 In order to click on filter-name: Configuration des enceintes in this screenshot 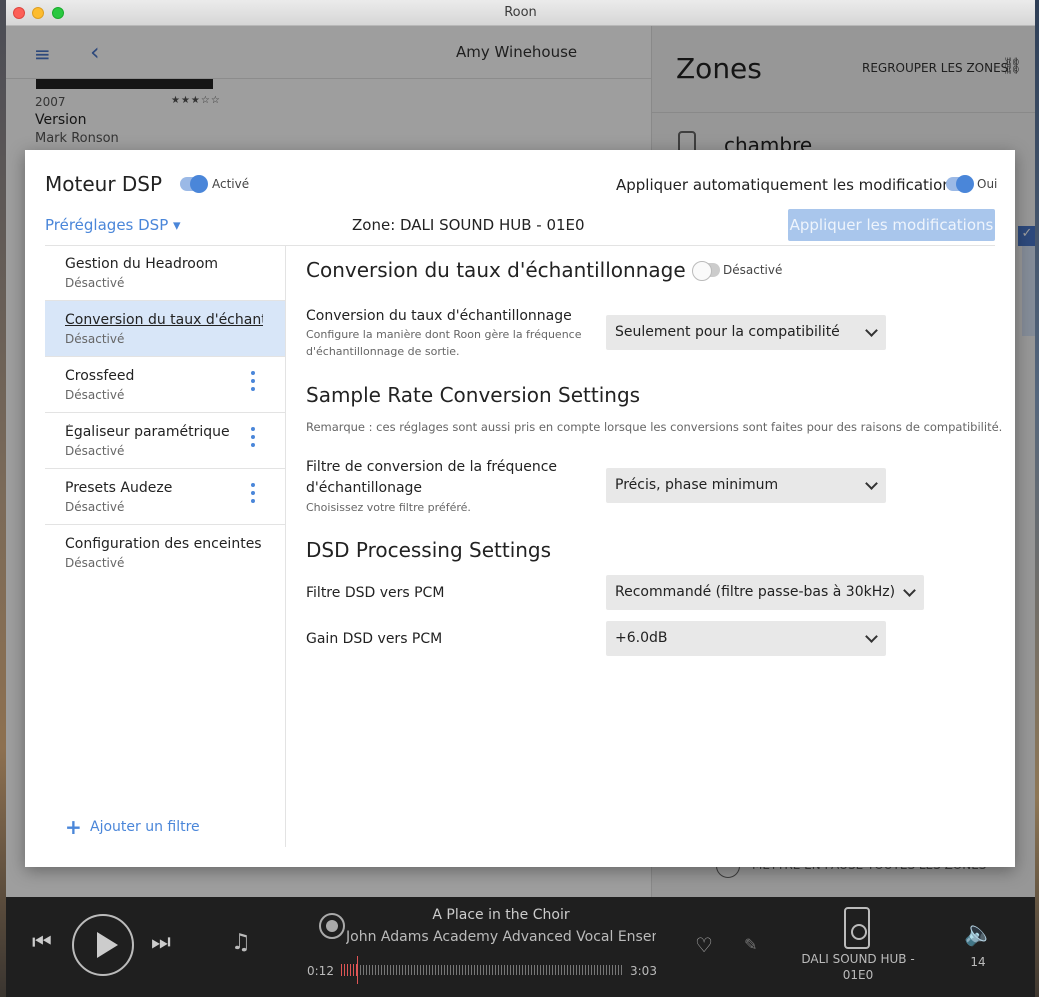, I will do `click(163, 544)`.